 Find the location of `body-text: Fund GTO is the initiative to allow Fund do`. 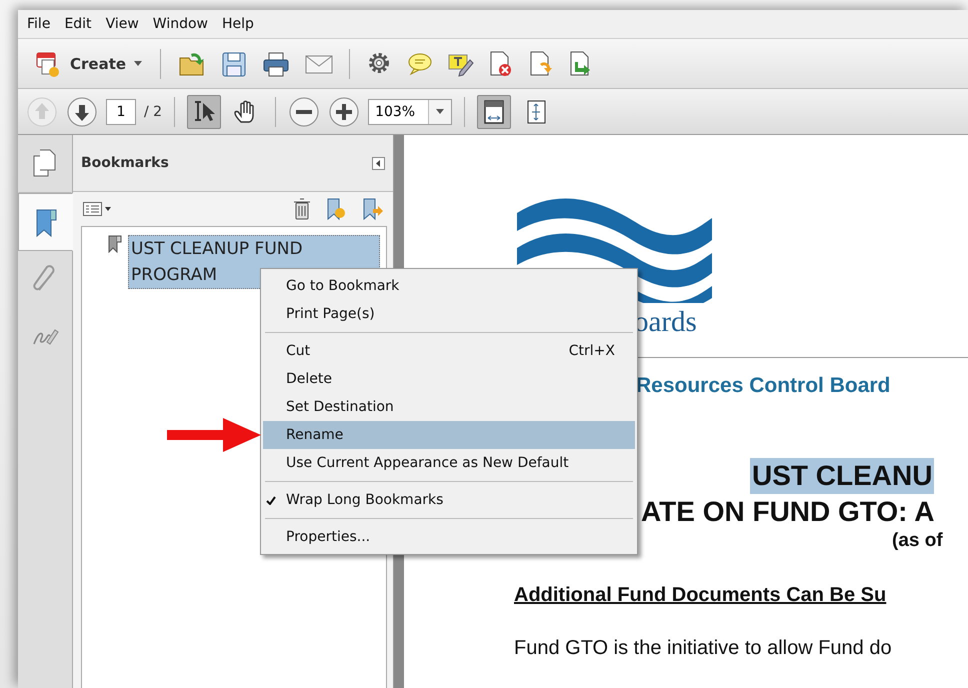

body-text: Fund GTO is the initiative to allow Fund do is located at coordinates (703, 648).